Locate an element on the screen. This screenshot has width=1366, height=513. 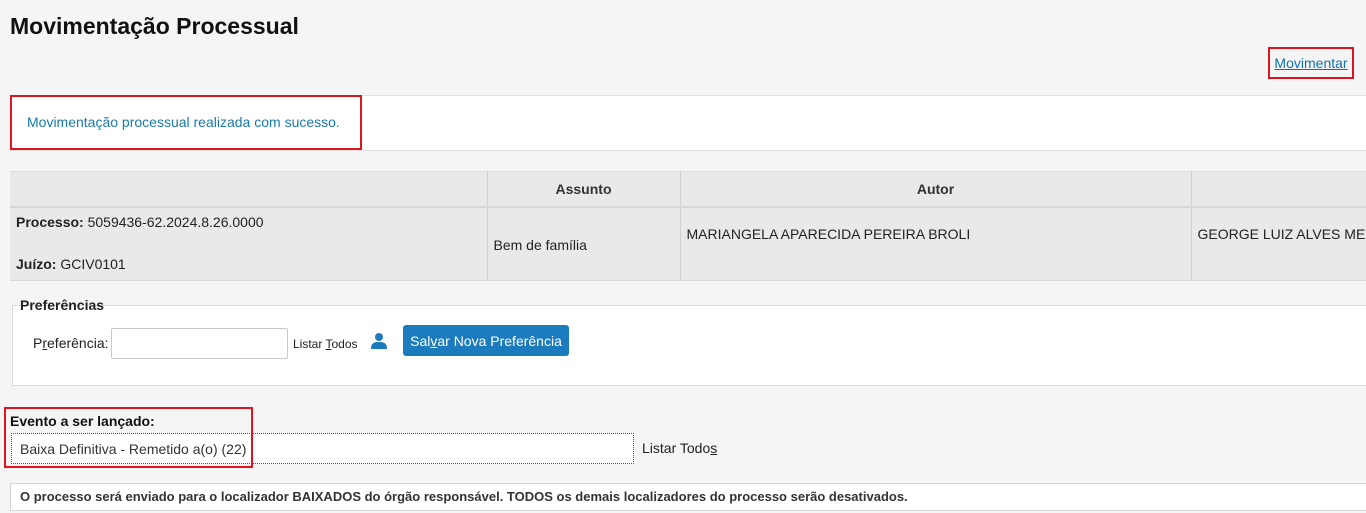
header-reu is located at coordinates (1278, 189).